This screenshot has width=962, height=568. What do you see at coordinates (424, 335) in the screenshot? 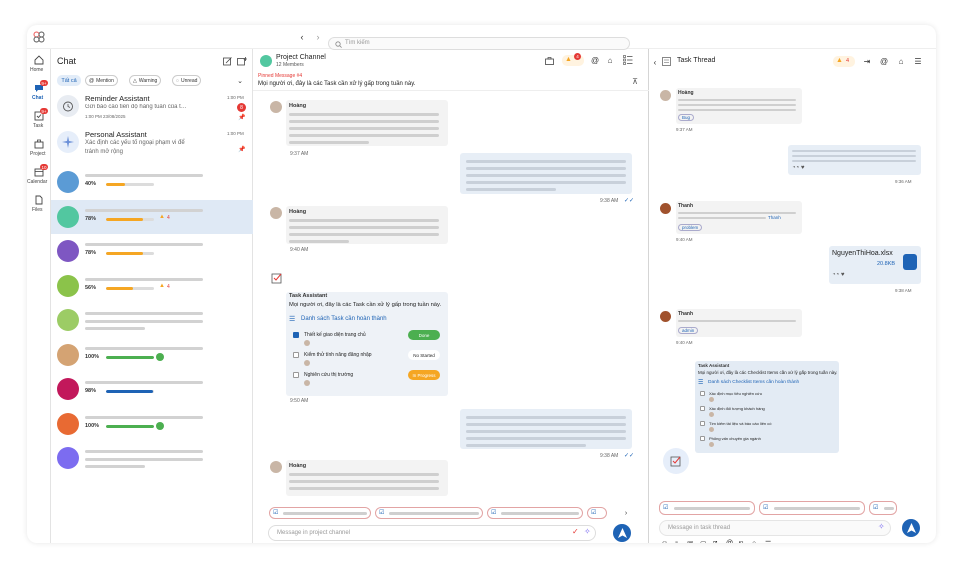
I see `task-status-badge: Done` at bounding box center [424, 335].